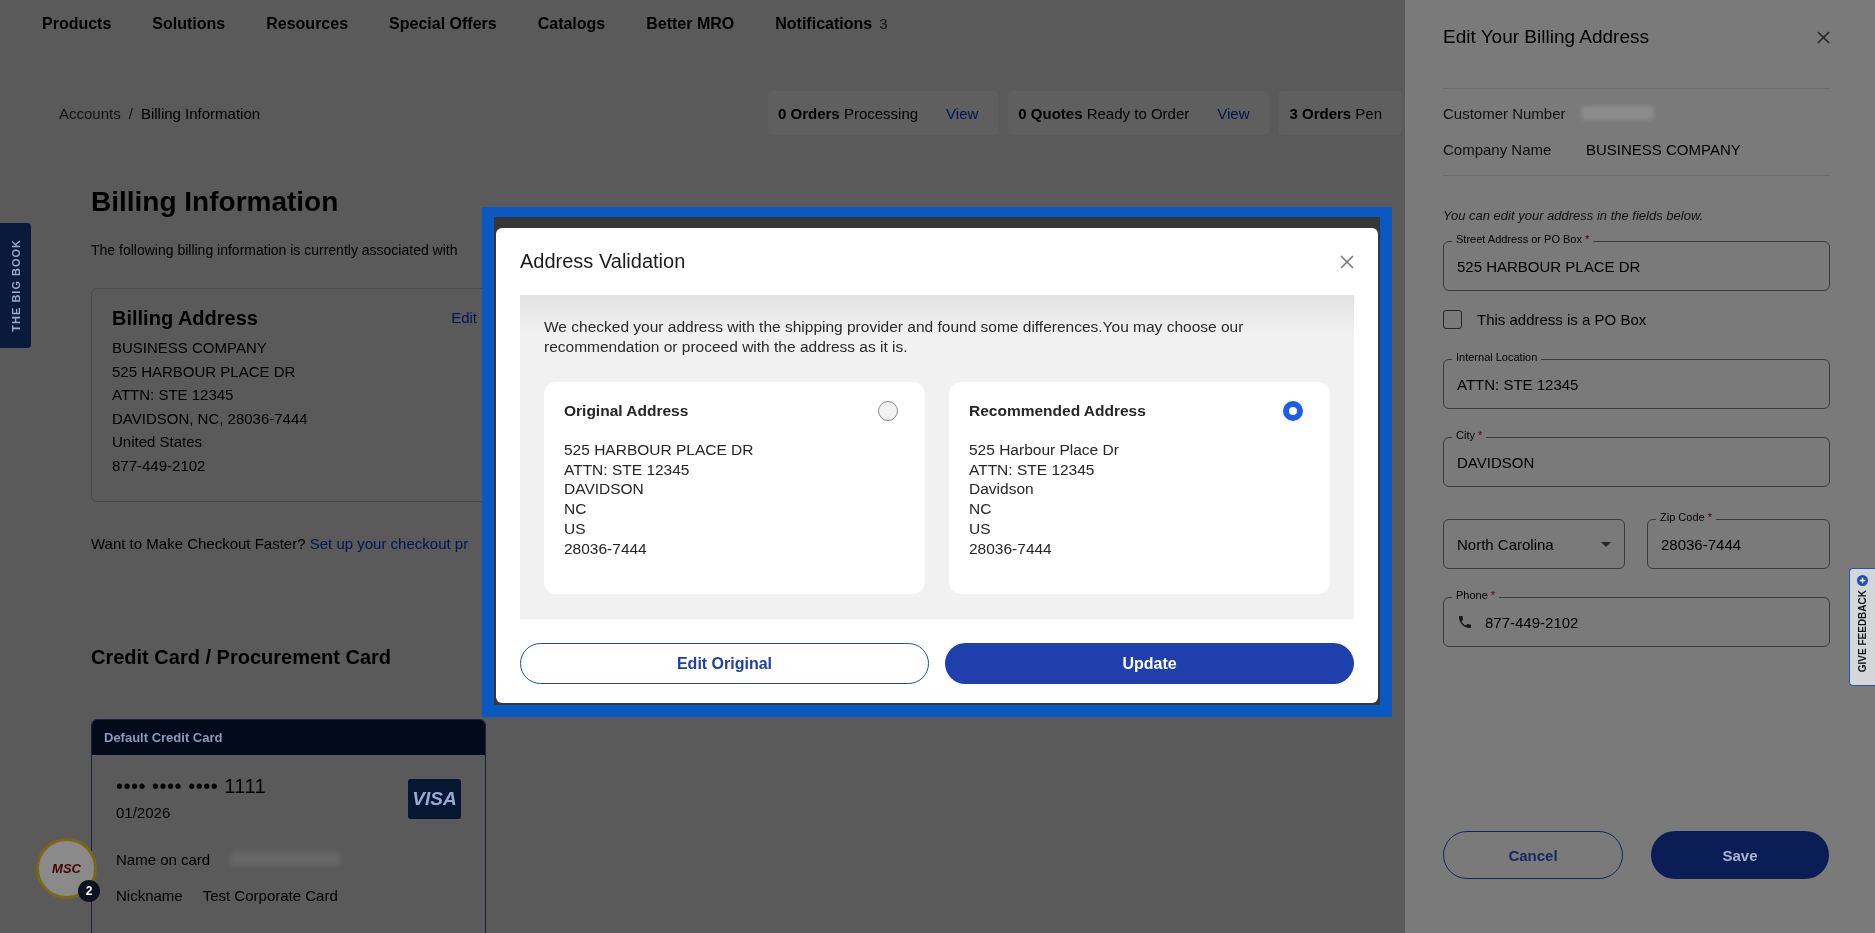  What do you see at coordinates (1546, 37) in the screenshot?
I see `drawer-title: Edit Your Billing Address` at bounding box center [1546, 37].